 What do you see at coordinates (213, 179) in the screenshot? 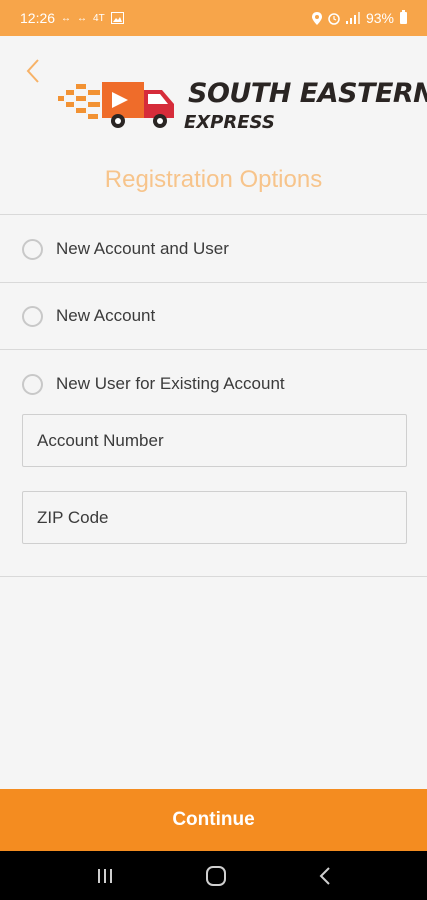
I see `page-title: Registration Options` at bounding box center [213, 179].